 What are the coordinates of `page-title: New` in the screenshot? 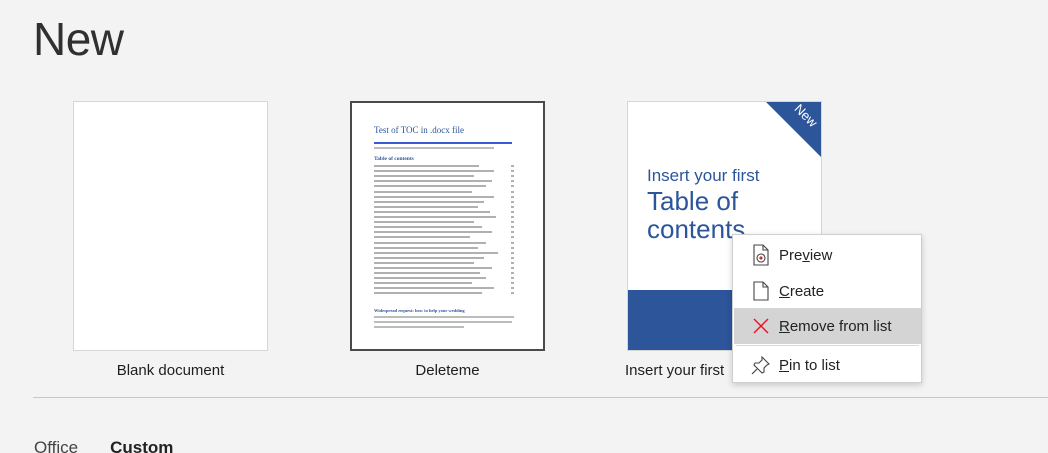 It's located at (78, 39).